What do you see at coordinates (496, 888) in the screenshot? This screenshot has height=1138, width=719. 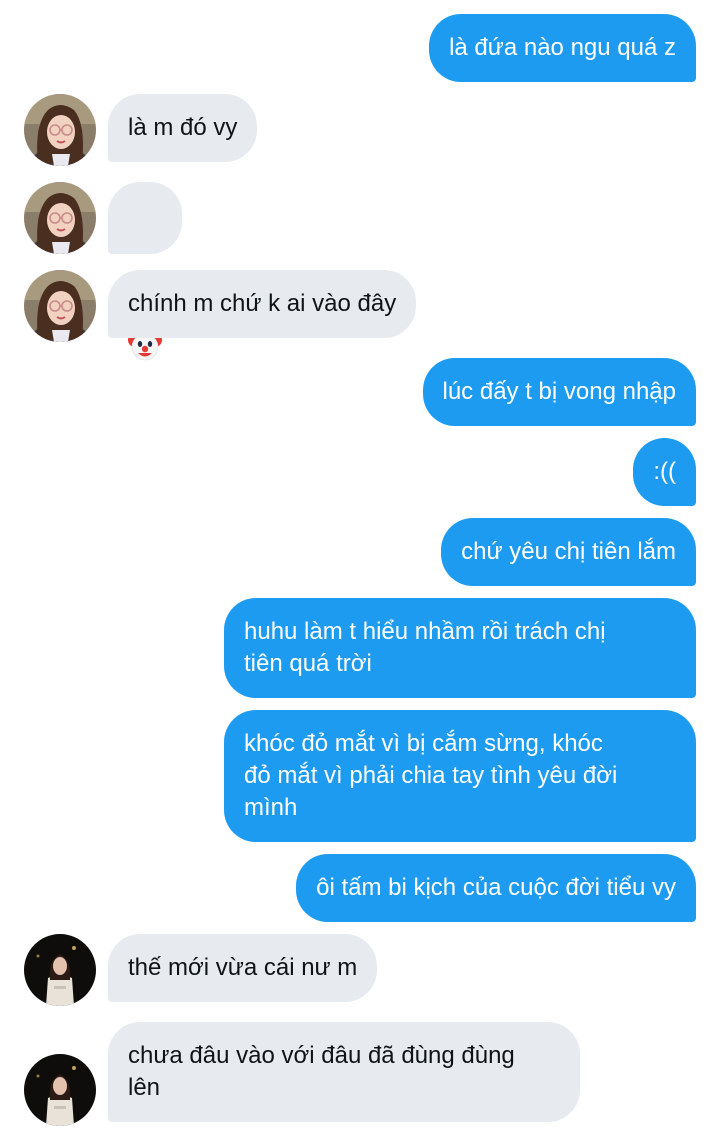 I see `message-bubble-outgoing: ôi tấm bi kịch của cuộc đời tiểu vy` at bounding box center [496, 888].